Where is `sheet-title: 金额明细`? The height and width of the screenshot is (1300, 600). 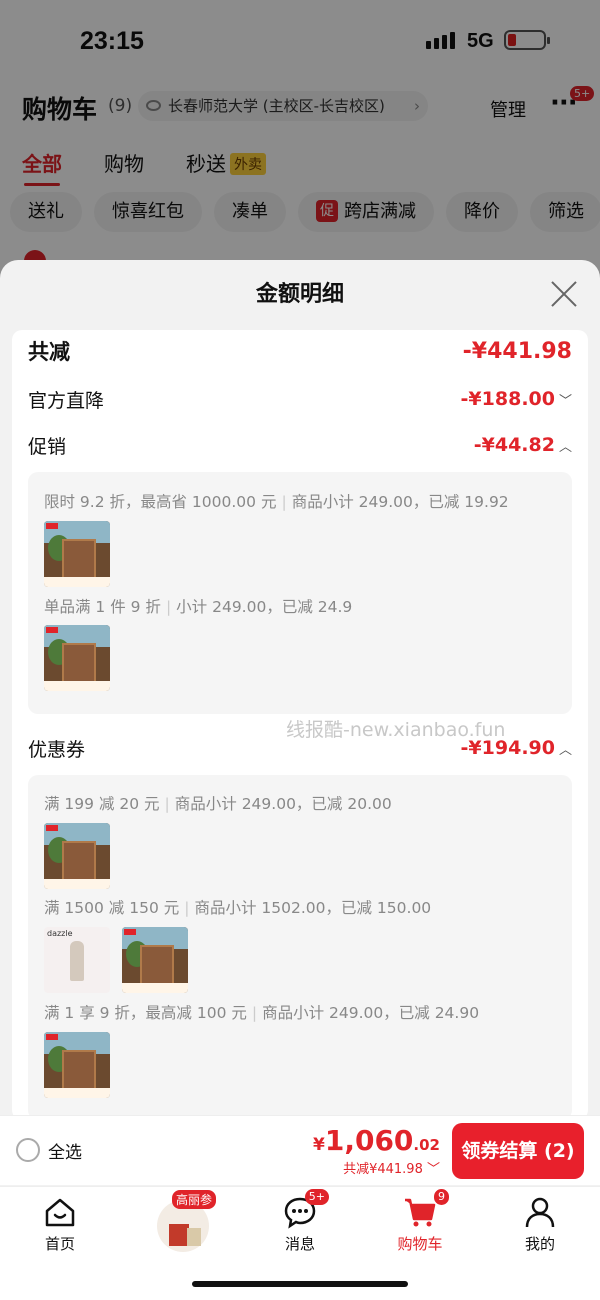 sheet-title: 金额明细 is located at coordinates (299, 294).